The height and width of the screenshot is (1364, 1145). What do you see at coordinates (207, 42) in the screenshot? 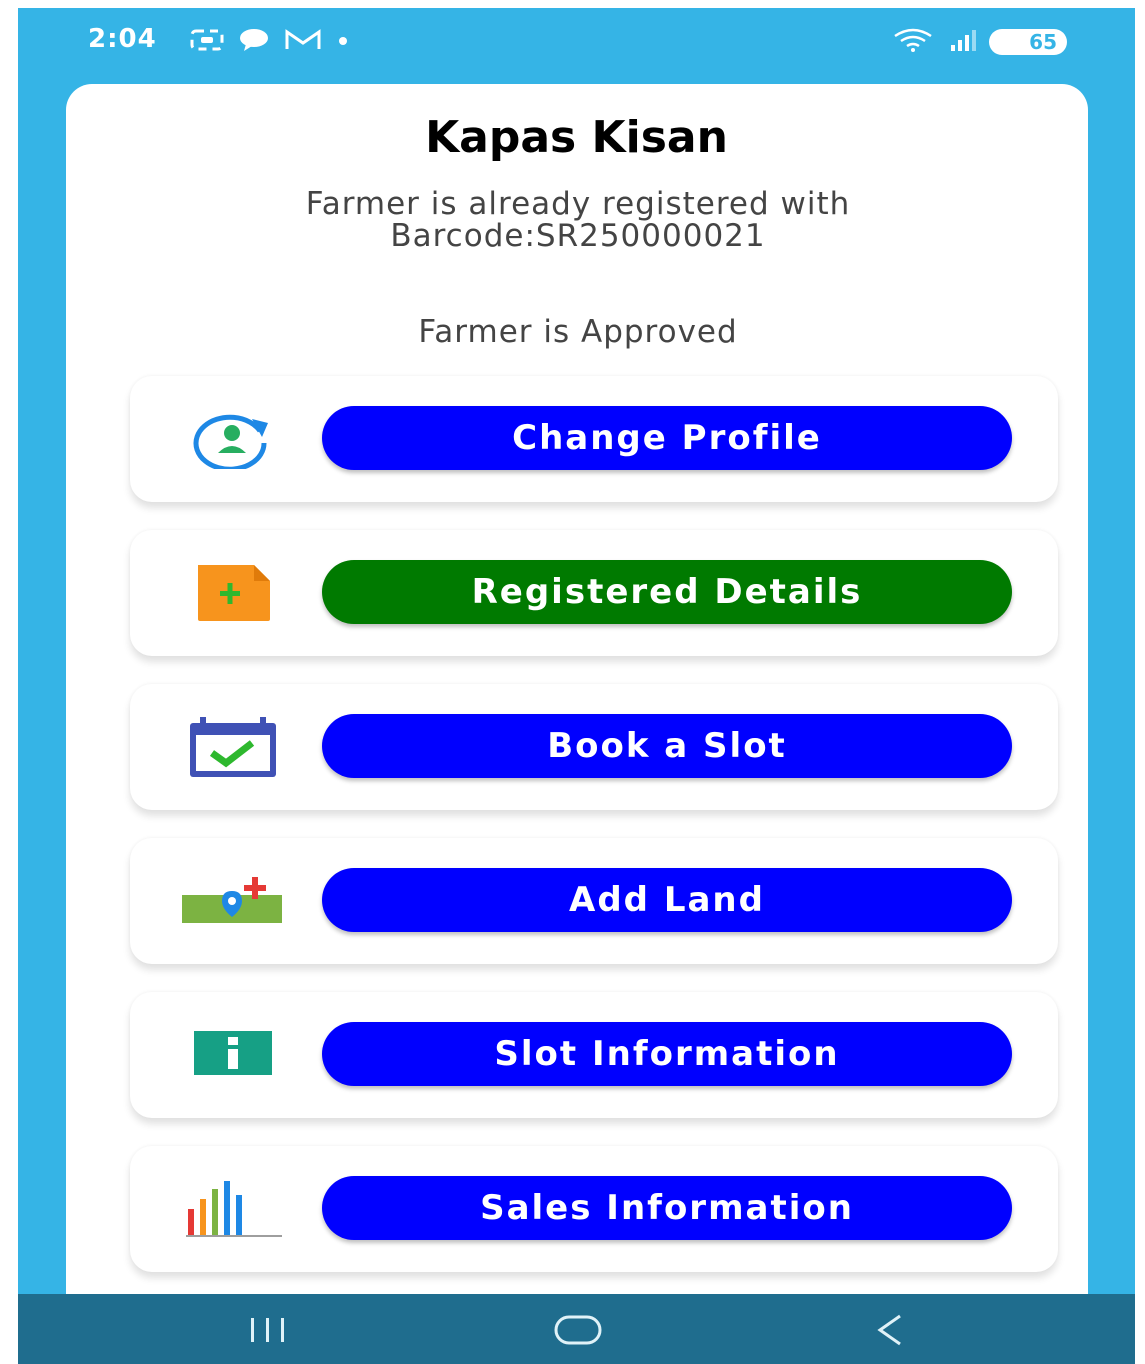
I see `screenshot-icon` at bounding box center [207, 42].